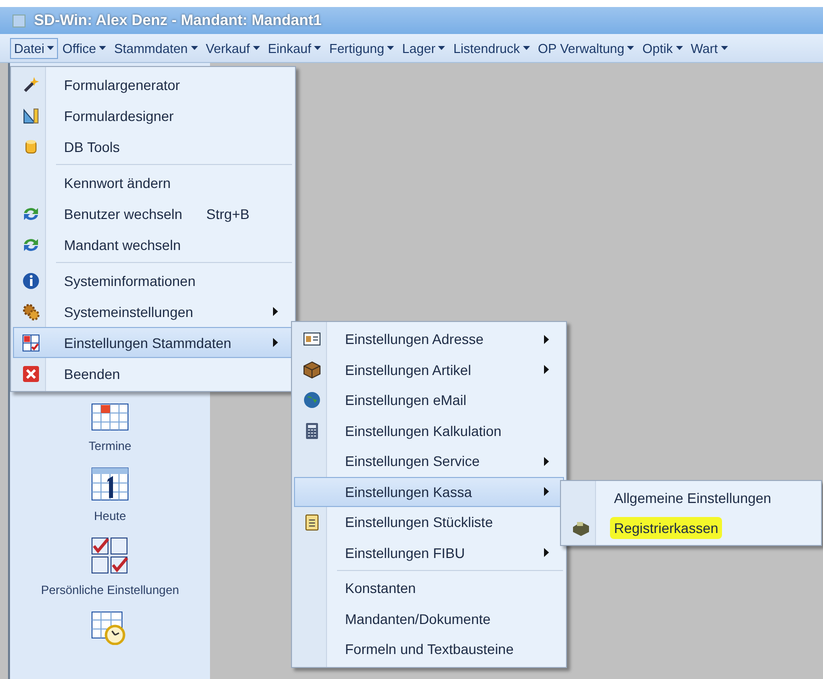 The image size is (823, 679). I want to click on menu-item: Einstellungen Stückliste, so click(429, 522).